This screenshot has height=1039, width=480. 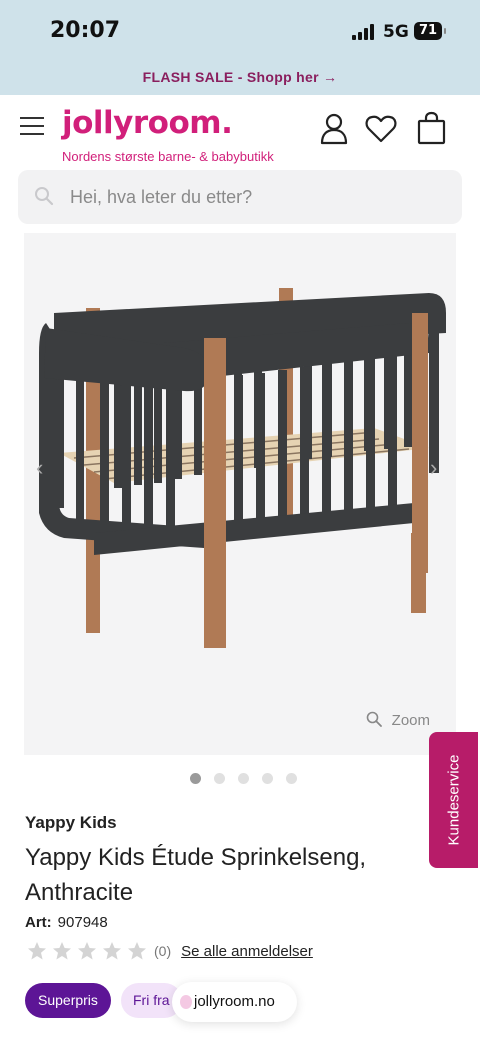 I want to click on gallery-dots, so click(x=243, y=779).